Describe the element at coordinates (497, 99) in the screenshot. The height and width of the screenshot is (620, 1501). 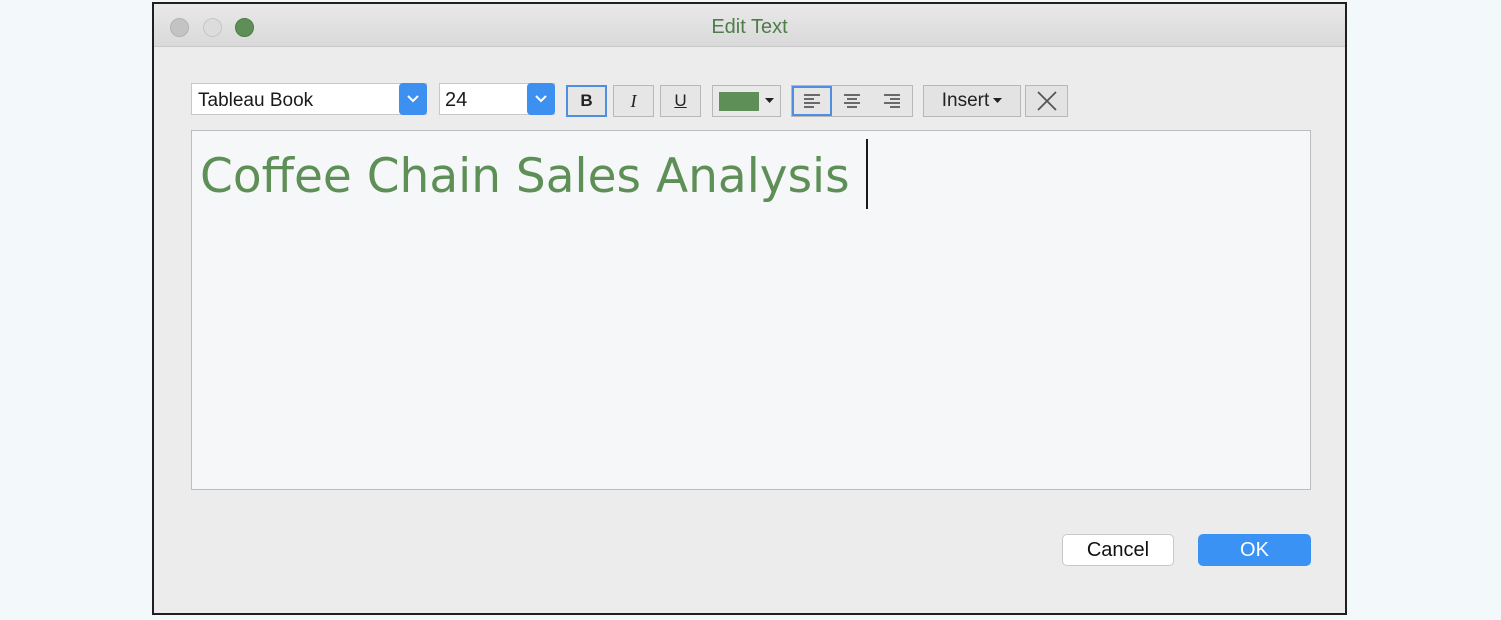
I see `font-size-select: 24` at that location.